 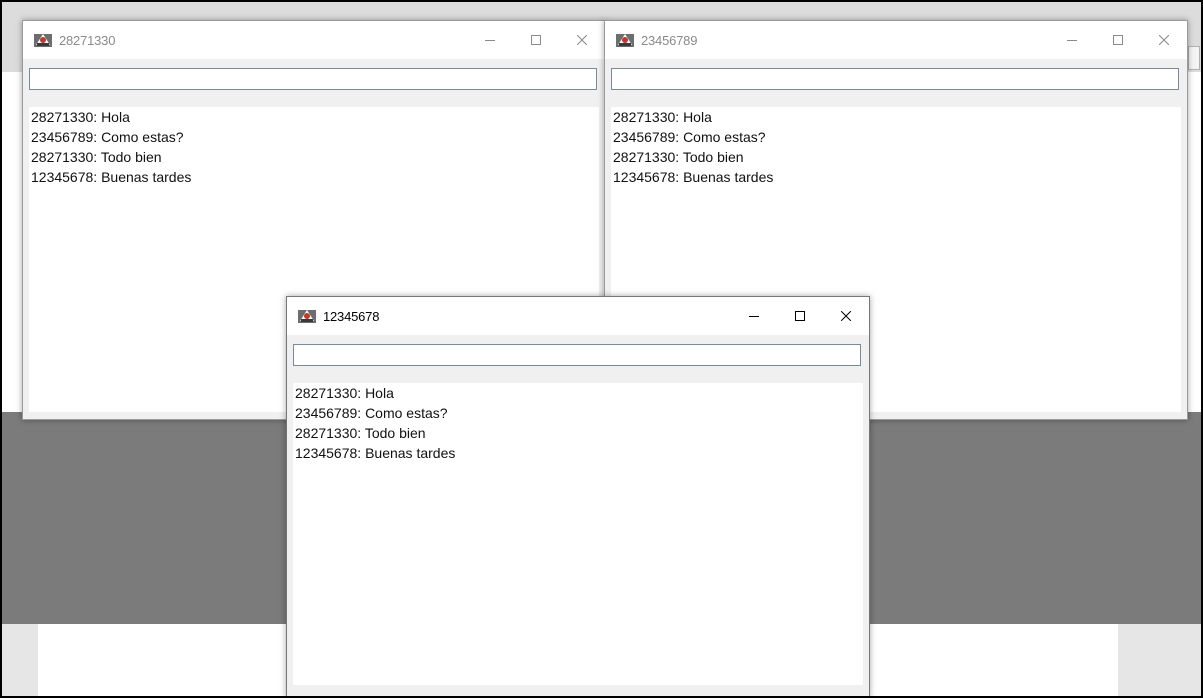 What do you see at coordinates (896, 40) in the screenshot?
I see `title-bar: 23456789` at bounding box center [896, 40].